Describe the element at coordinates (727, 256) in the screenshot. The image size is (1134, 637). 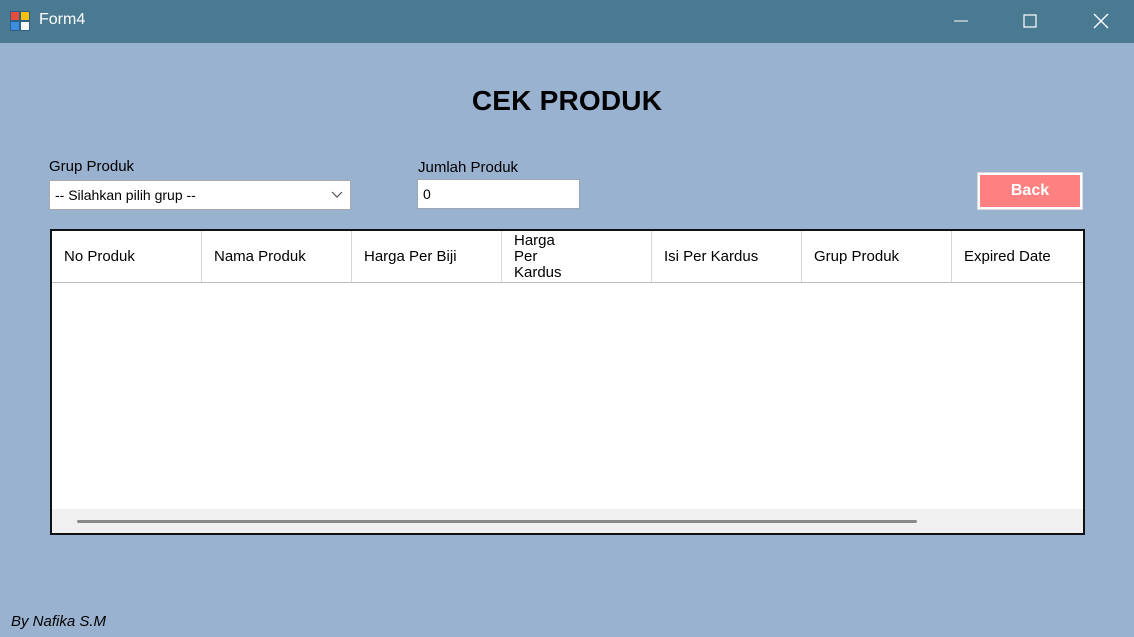
I see `column-header-isi-per-kardus: Isi Per Kardus` at that location.